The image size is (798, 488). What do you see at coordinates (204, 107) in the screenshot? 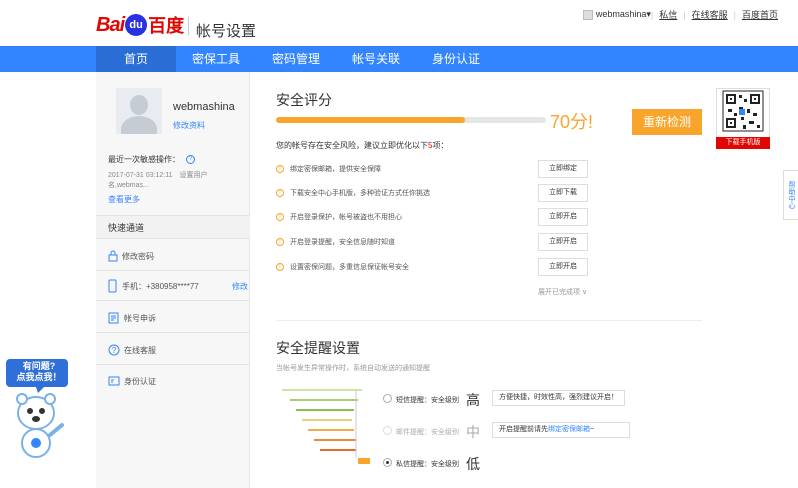
I see `sidebar-username: webmashina` at bounding box center [204, 107].